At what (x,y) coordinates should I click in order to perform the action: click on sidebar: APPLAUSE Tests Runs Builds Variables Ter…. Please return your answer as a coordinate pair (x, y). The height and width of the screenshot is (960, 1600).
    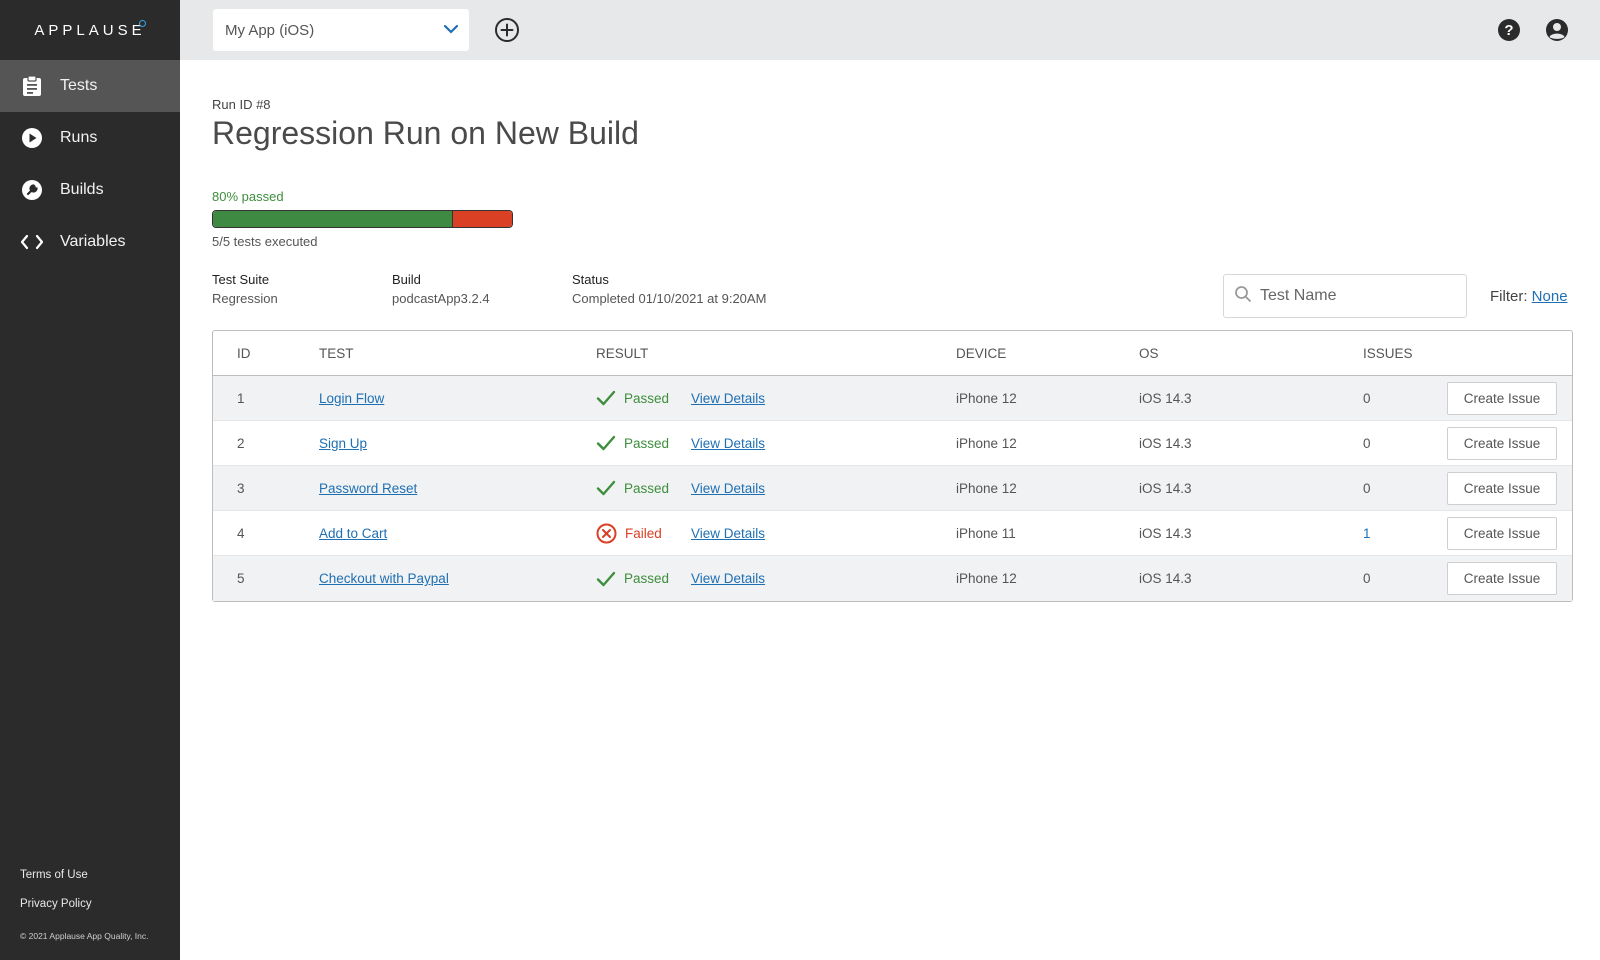
    Looking at the image, I should click on (90, 480).